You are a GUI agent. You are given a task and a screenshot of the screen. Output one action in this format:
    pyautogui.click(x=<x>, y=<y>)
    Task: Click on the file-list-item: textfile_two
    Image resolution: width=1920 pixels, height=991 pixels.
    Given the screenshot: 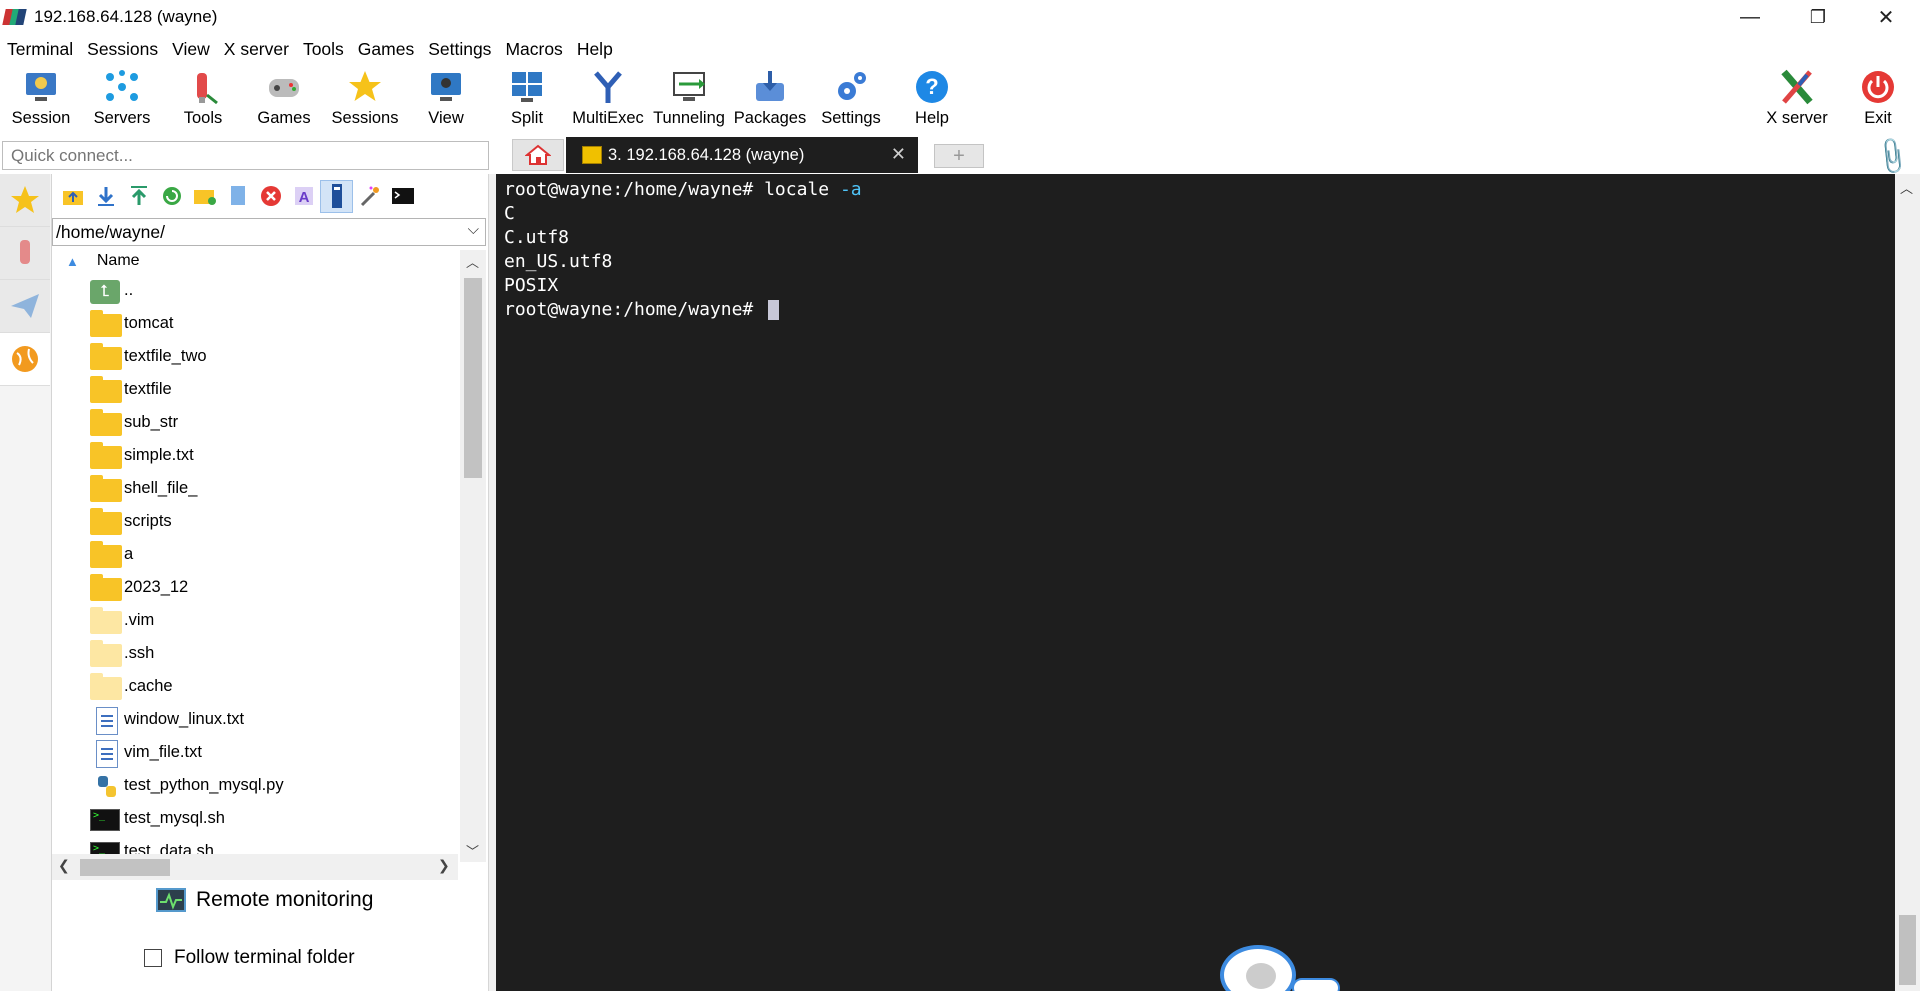 What is the action you would take?
    pyautogui.click(x=255, y=356)
    